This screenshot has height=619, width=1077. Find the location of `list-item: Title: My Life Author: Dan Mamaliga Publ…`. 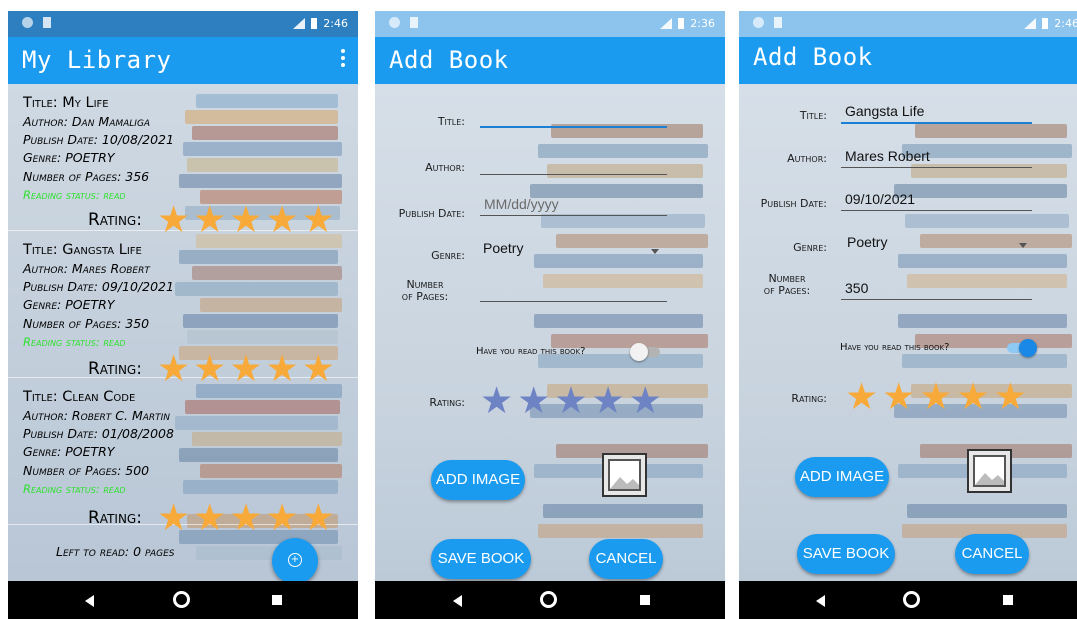

list-item: Title: My Life Author: Dan Mamaliga Publ… is located at coordinates (183, 161).